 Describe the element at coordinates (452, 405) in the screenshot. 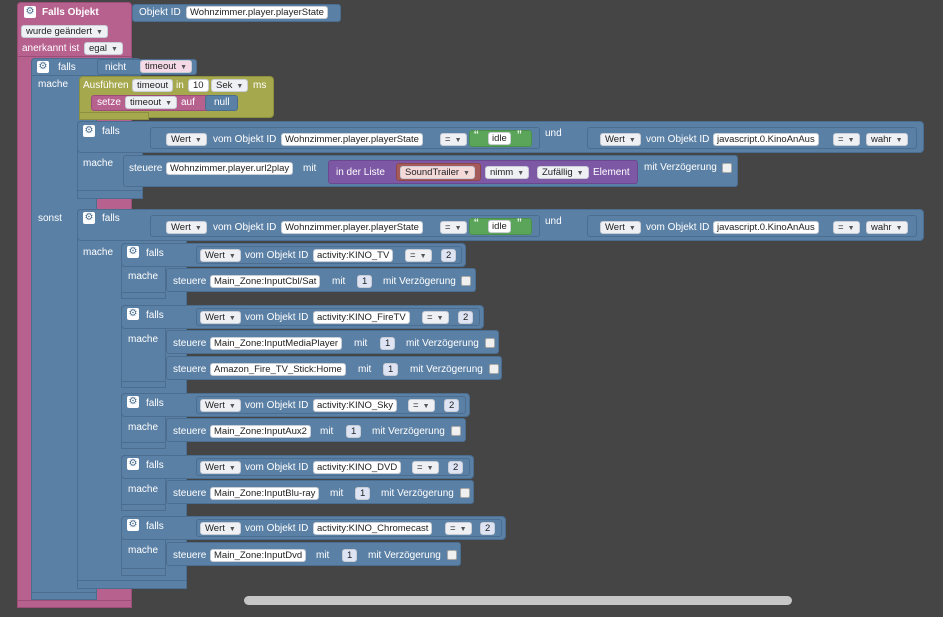

I see `branch-3-val: 2` at that location.